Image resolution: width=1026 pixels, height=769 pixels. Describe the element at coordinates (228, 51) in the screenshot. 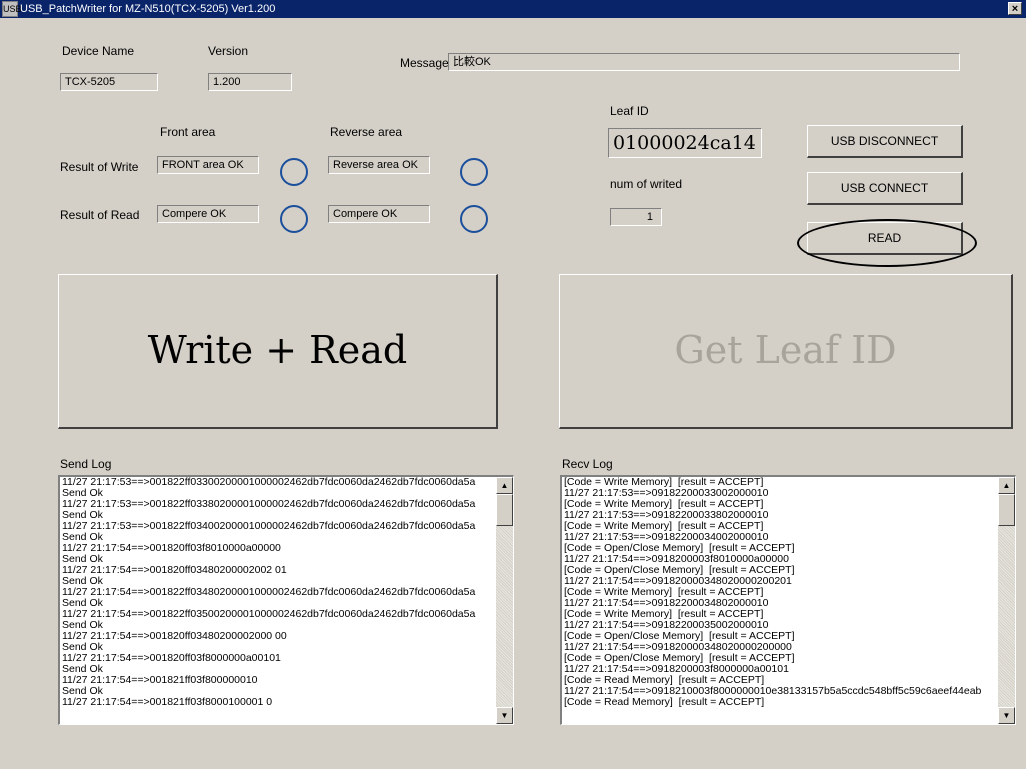

I see `version-label: Version` at that location.